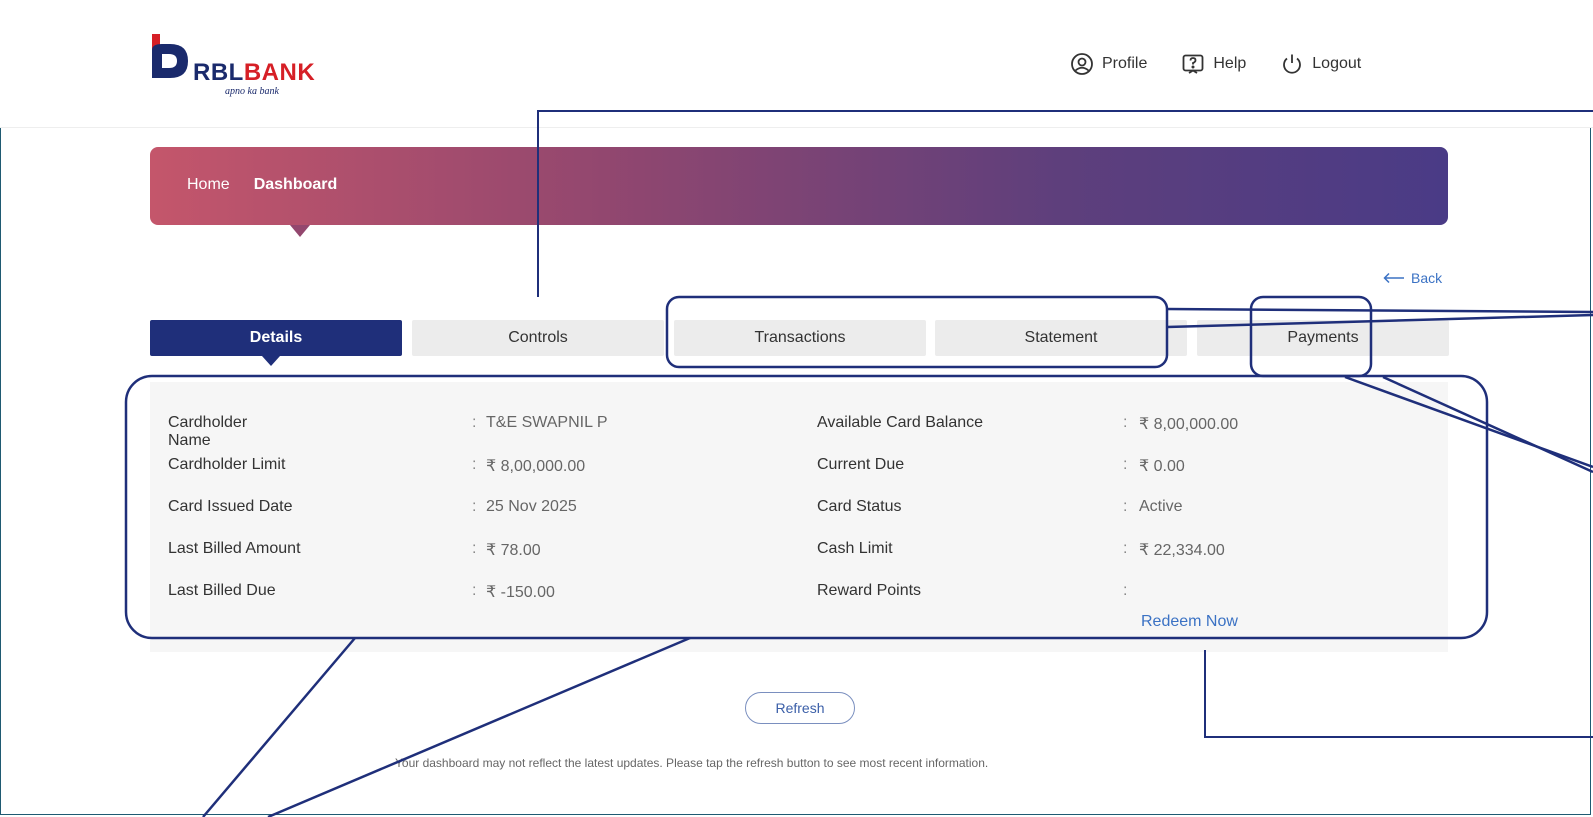 This screenshot has height=817, width=1593. I want to click on profile-label: Profile, so click(1125, 63).